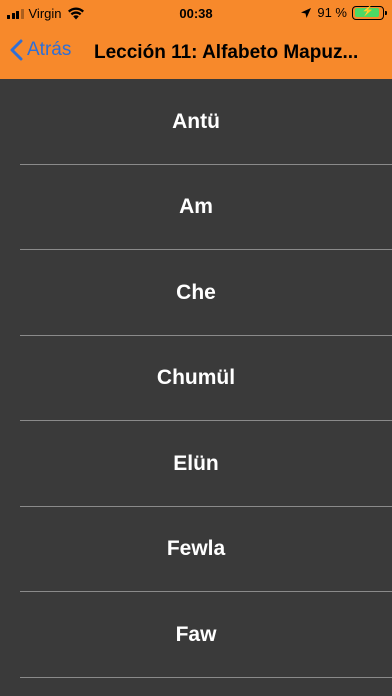 This screenshot has width=392, height=696. I want to click on list-item: Fewla, so click(196, 550).